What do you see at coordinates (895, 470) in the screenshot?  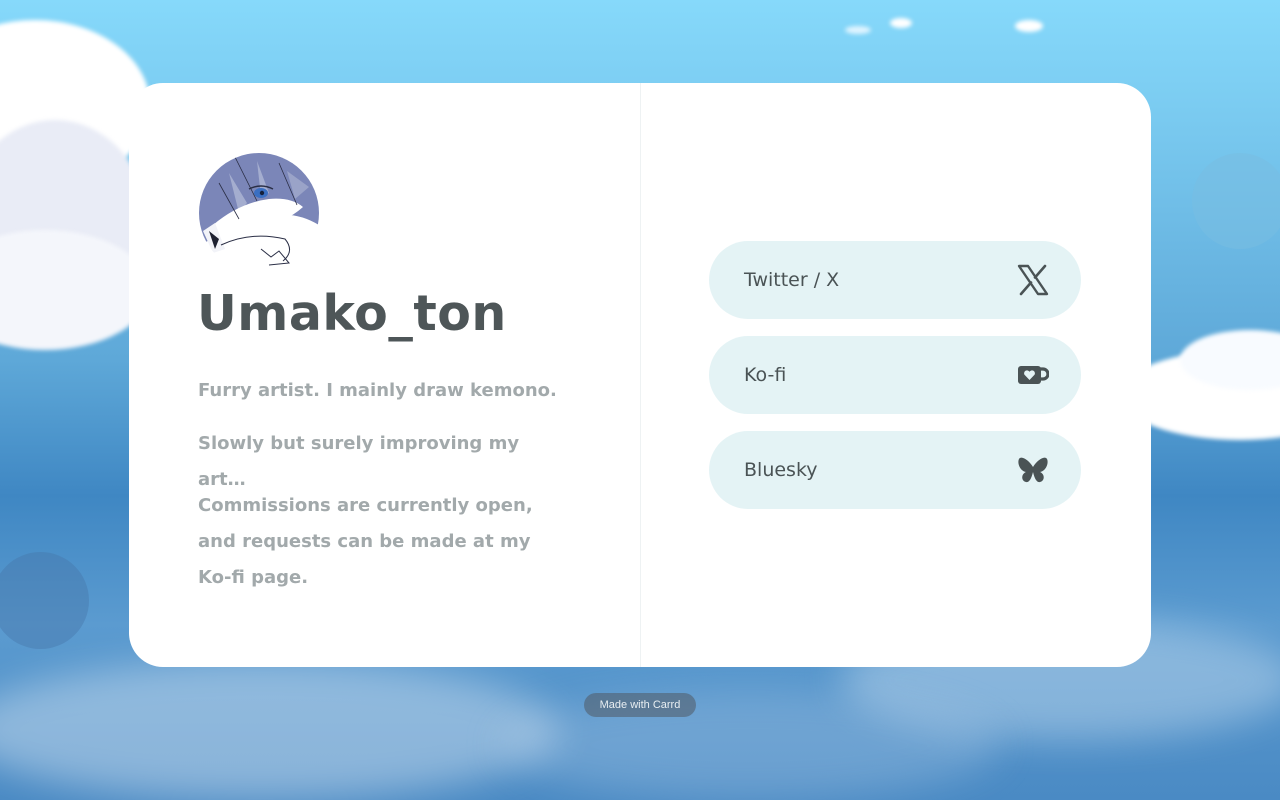 I see `bluesky-link-button: Bluesky` at bounding box center [895, 470].